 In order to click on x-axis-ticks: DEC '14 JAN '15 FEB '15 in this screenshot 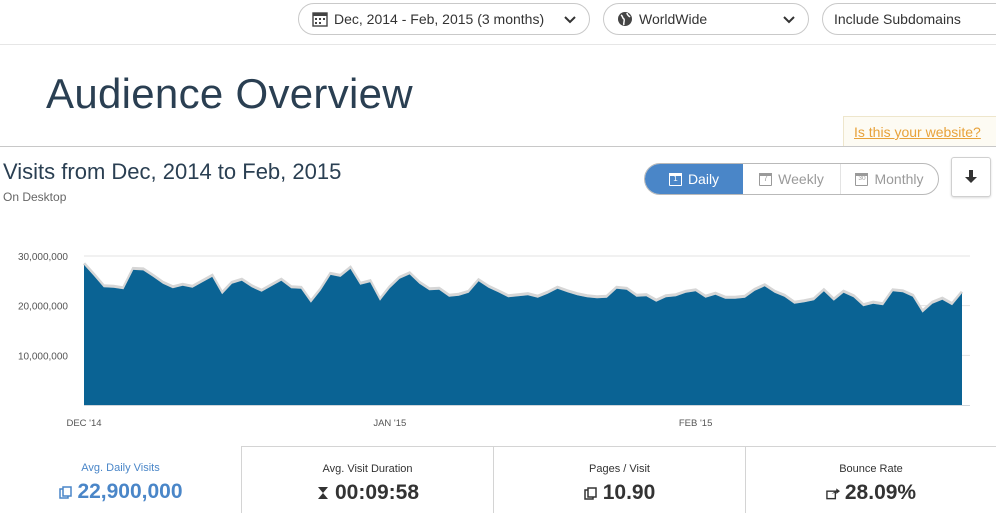, I will do `click(389, 423)`.